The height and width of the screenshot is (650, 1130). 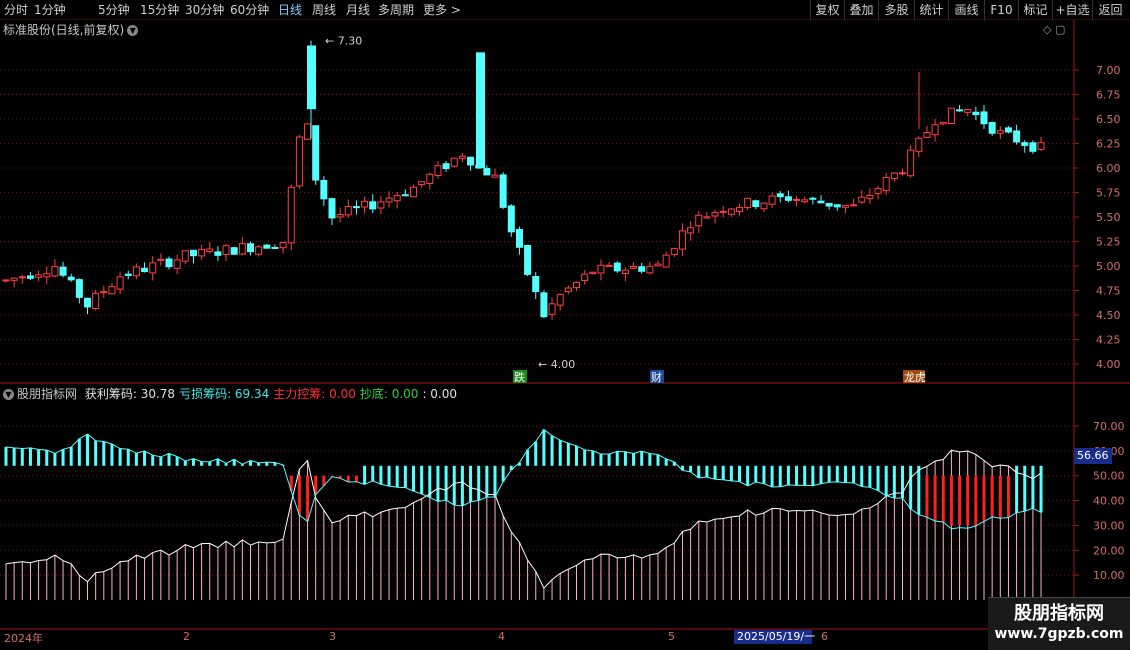 What do you see at coordinates (1109, 501) in the screenshot?
I see `y-tick-label: 40.00` at bounding box center [1109, 501].